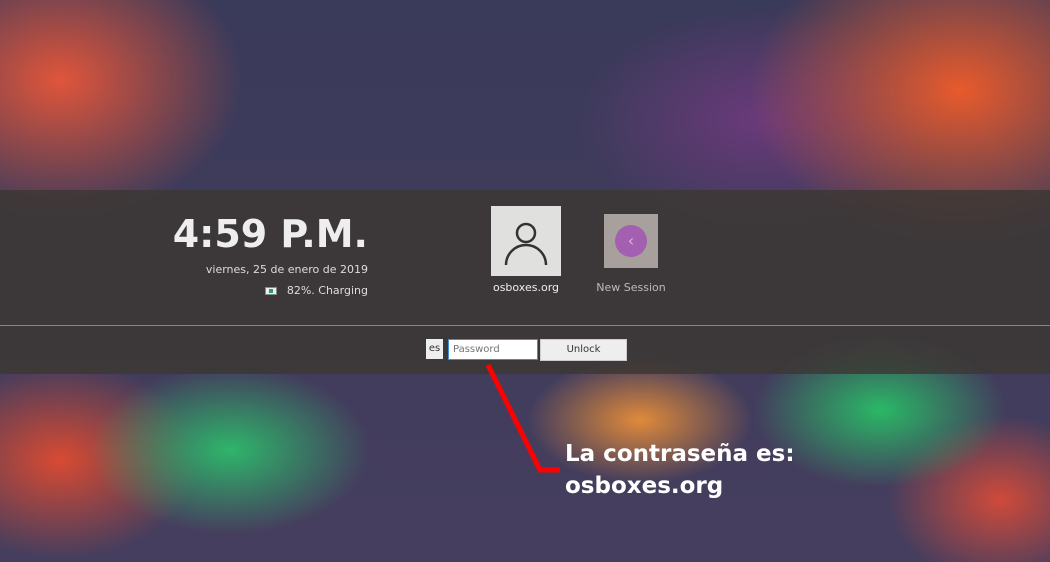  Describe the element at coordinates (522, 418) in the screenshot. I see `annotation-arrow` at that location.